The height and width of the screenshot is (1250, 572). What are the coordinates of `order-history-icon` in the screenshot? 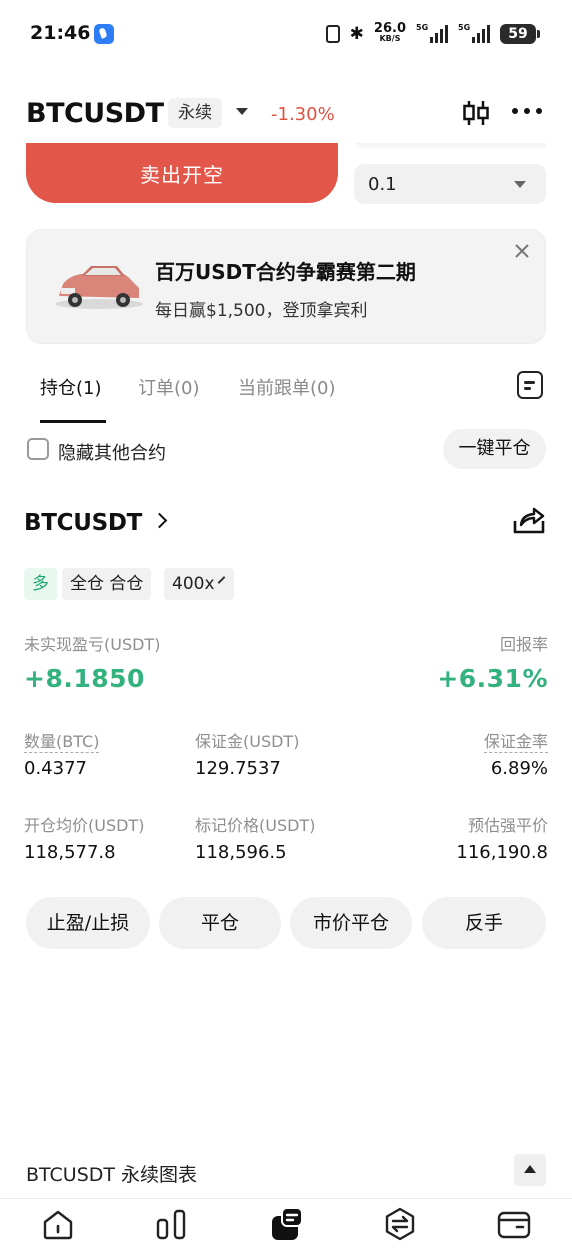 It's located at (530, 385).